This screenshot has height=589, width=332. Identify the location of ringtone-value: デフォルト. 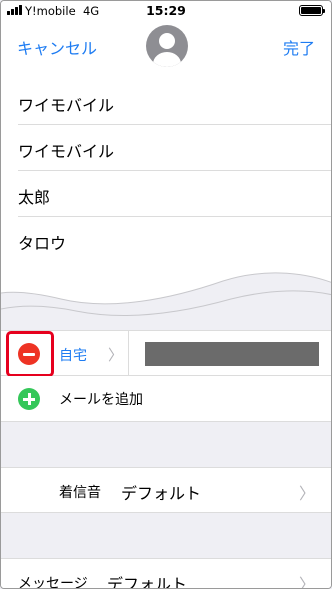
(161, 493).